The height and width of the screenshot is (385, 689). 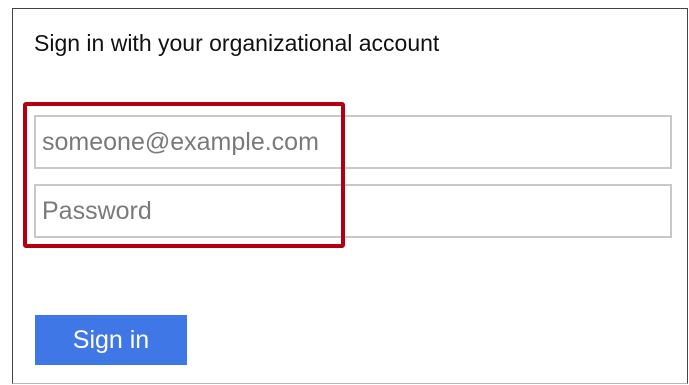 I want to click on page-title: Sign in with your organizational account, so click(x=237, y=43).